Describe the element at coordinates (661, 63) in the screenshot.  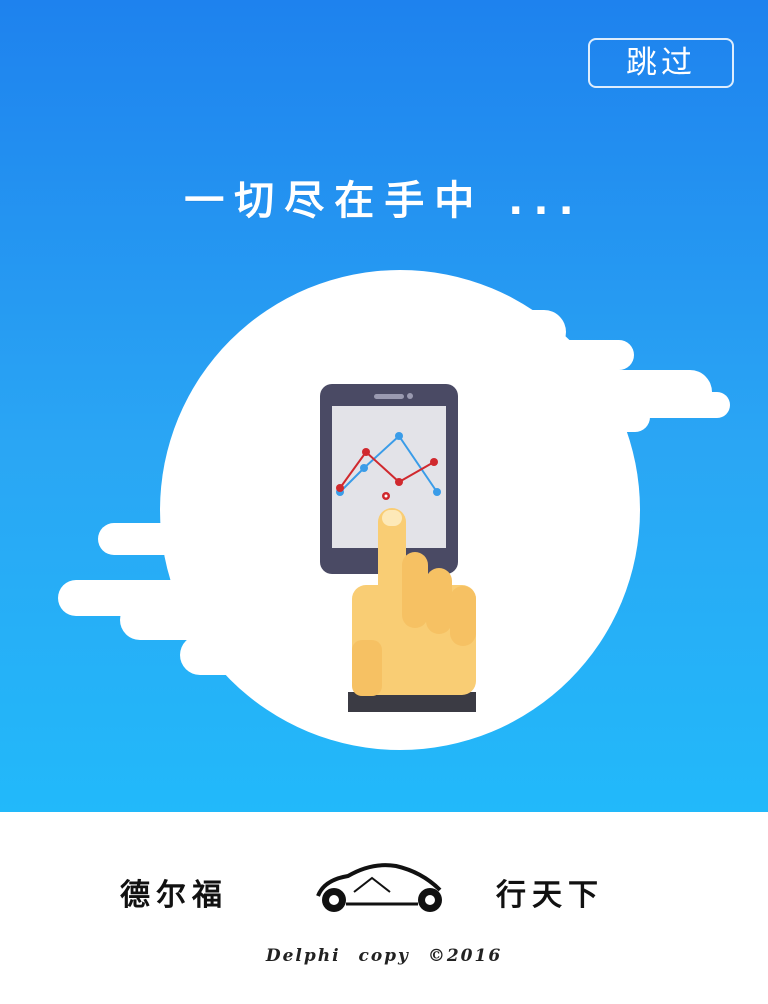
I see `skip-button: 跳过` at that location.